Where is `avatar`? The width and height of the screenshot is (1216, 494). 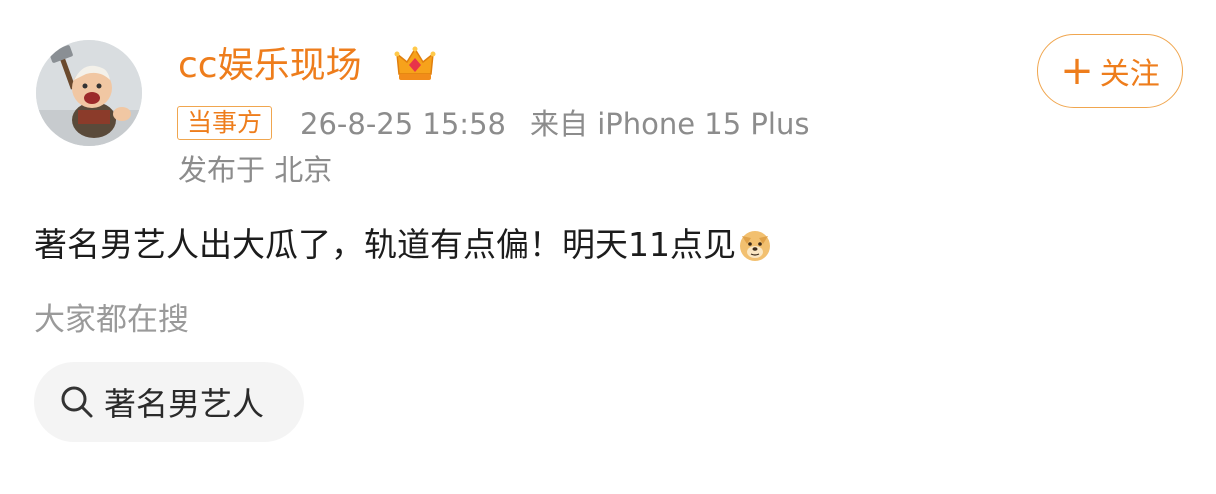 avatar is located at coordinates (89, 93).